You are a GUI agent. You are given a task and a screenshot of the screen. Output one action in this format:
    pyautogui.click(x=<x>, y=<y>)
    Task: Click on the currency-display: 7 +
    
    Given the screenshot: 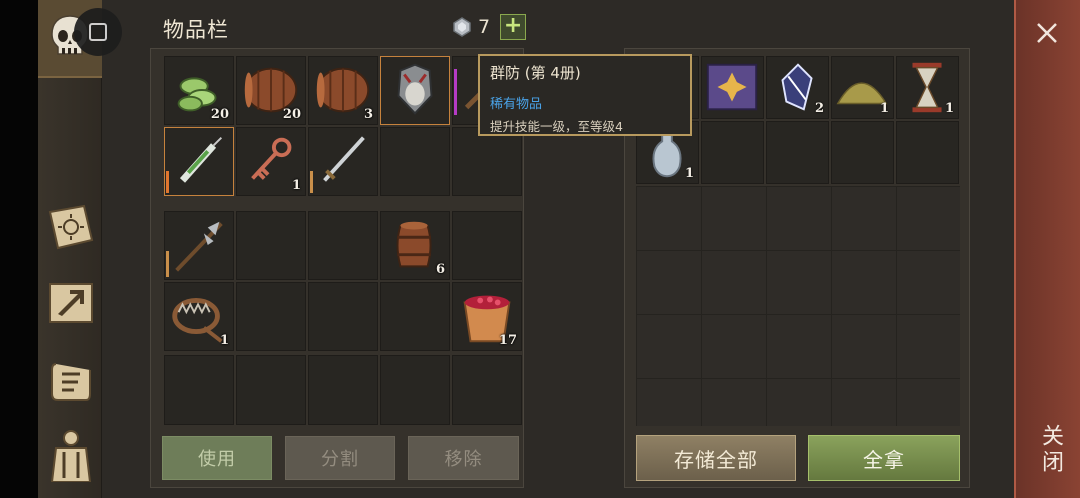 What is the action you would take?
    pyautogui.click(x=489, y=27)
    